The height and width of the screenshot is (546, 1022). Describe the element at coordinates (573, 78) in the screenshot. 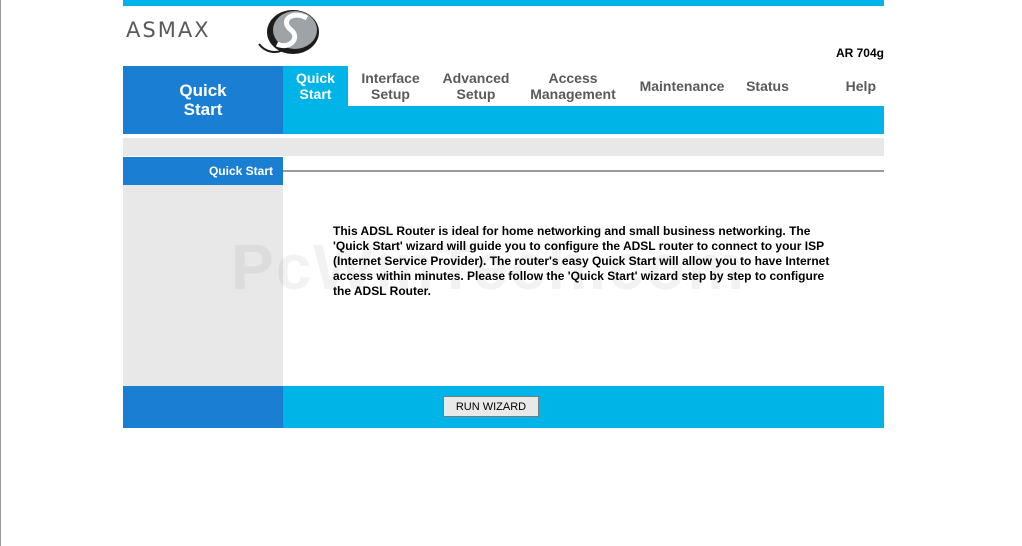

I see `tab-label: Access` at that location.